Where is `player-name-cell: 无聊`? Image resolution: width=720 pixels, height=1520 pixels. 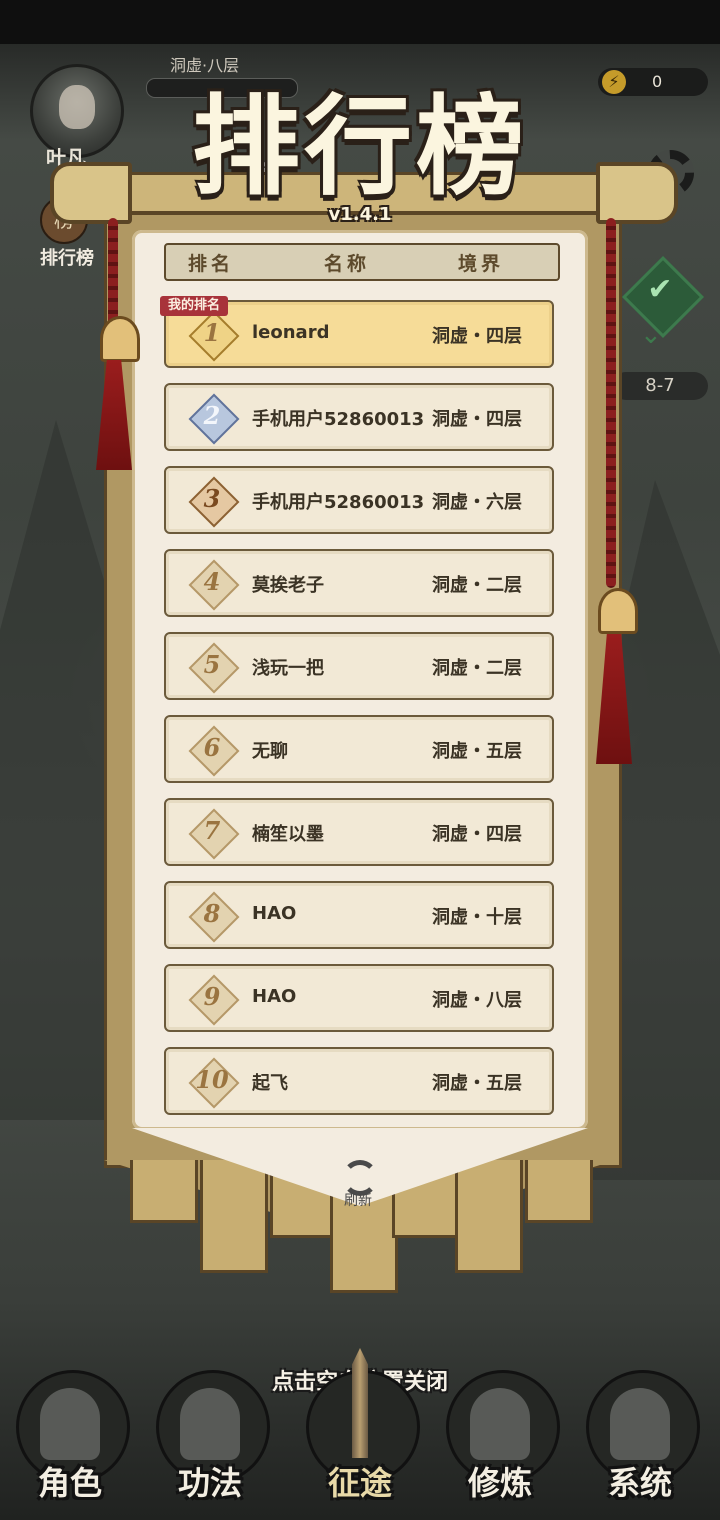 player-name-cell: 无聊 is located at coordinates (270, 751).